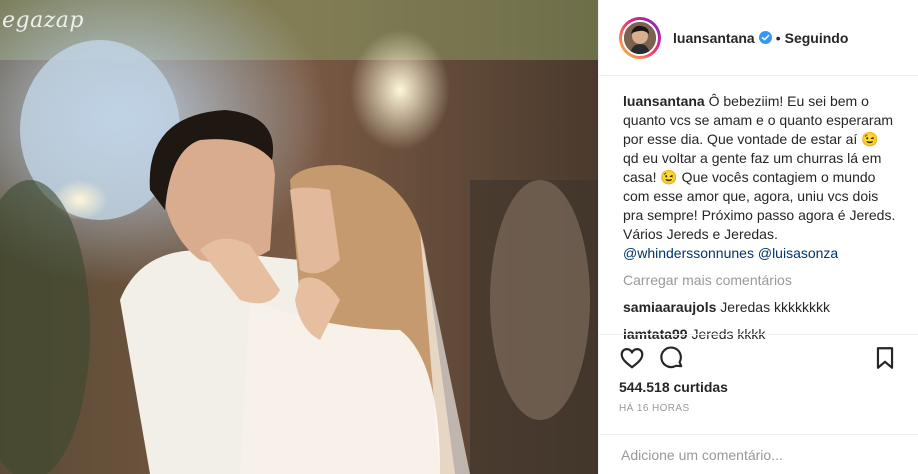 The image size is (918, 474). Describe the element at coordinates (798, 253) in the screenshot. I see `mention-link: @luisasonza` at that location.